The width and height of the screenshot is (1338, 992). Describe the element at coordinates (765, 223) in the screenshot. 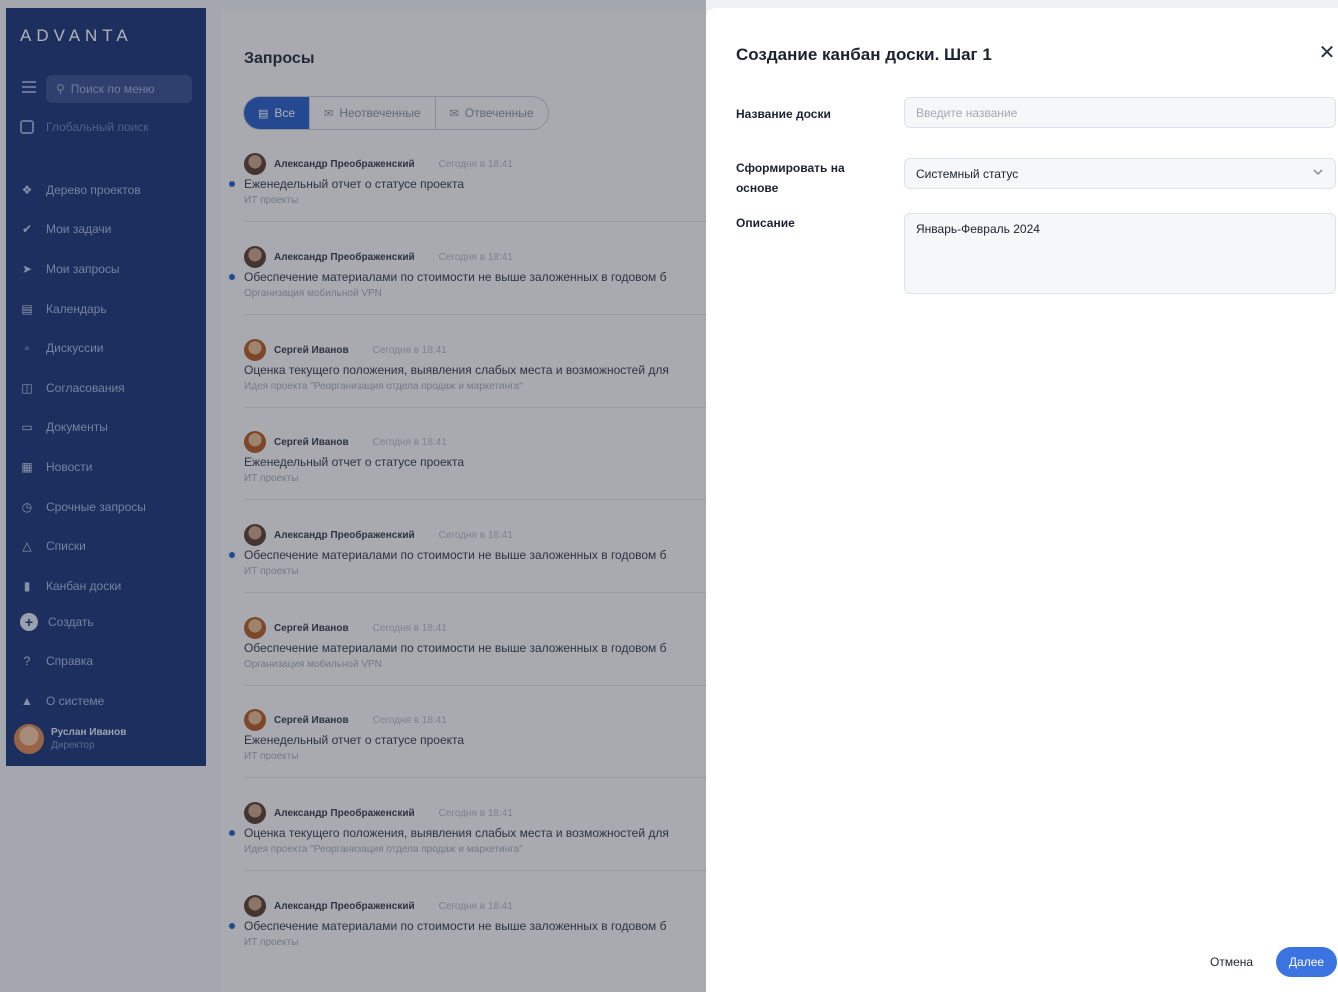

I see `description-label: Описание` at that location.